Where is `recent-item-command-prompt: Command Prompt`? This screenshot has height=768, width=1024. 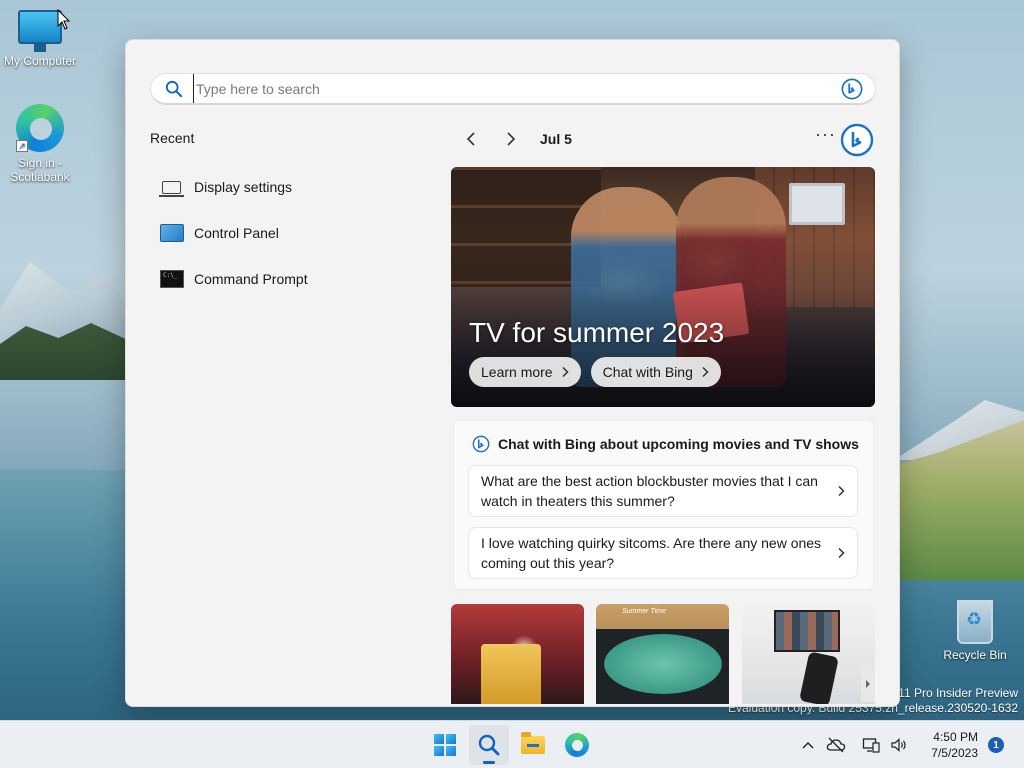 recent-item-command-prompt: Command Prompt is located at coordinates (290, 279).